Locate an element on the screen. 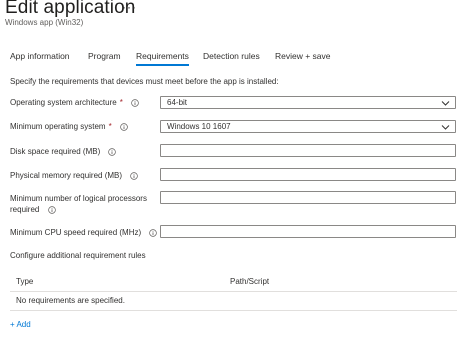 The height and width of the screenshot is (338, 474). min-os-dropdown: Windows 10 1607 is located at coordinates (308, 126).